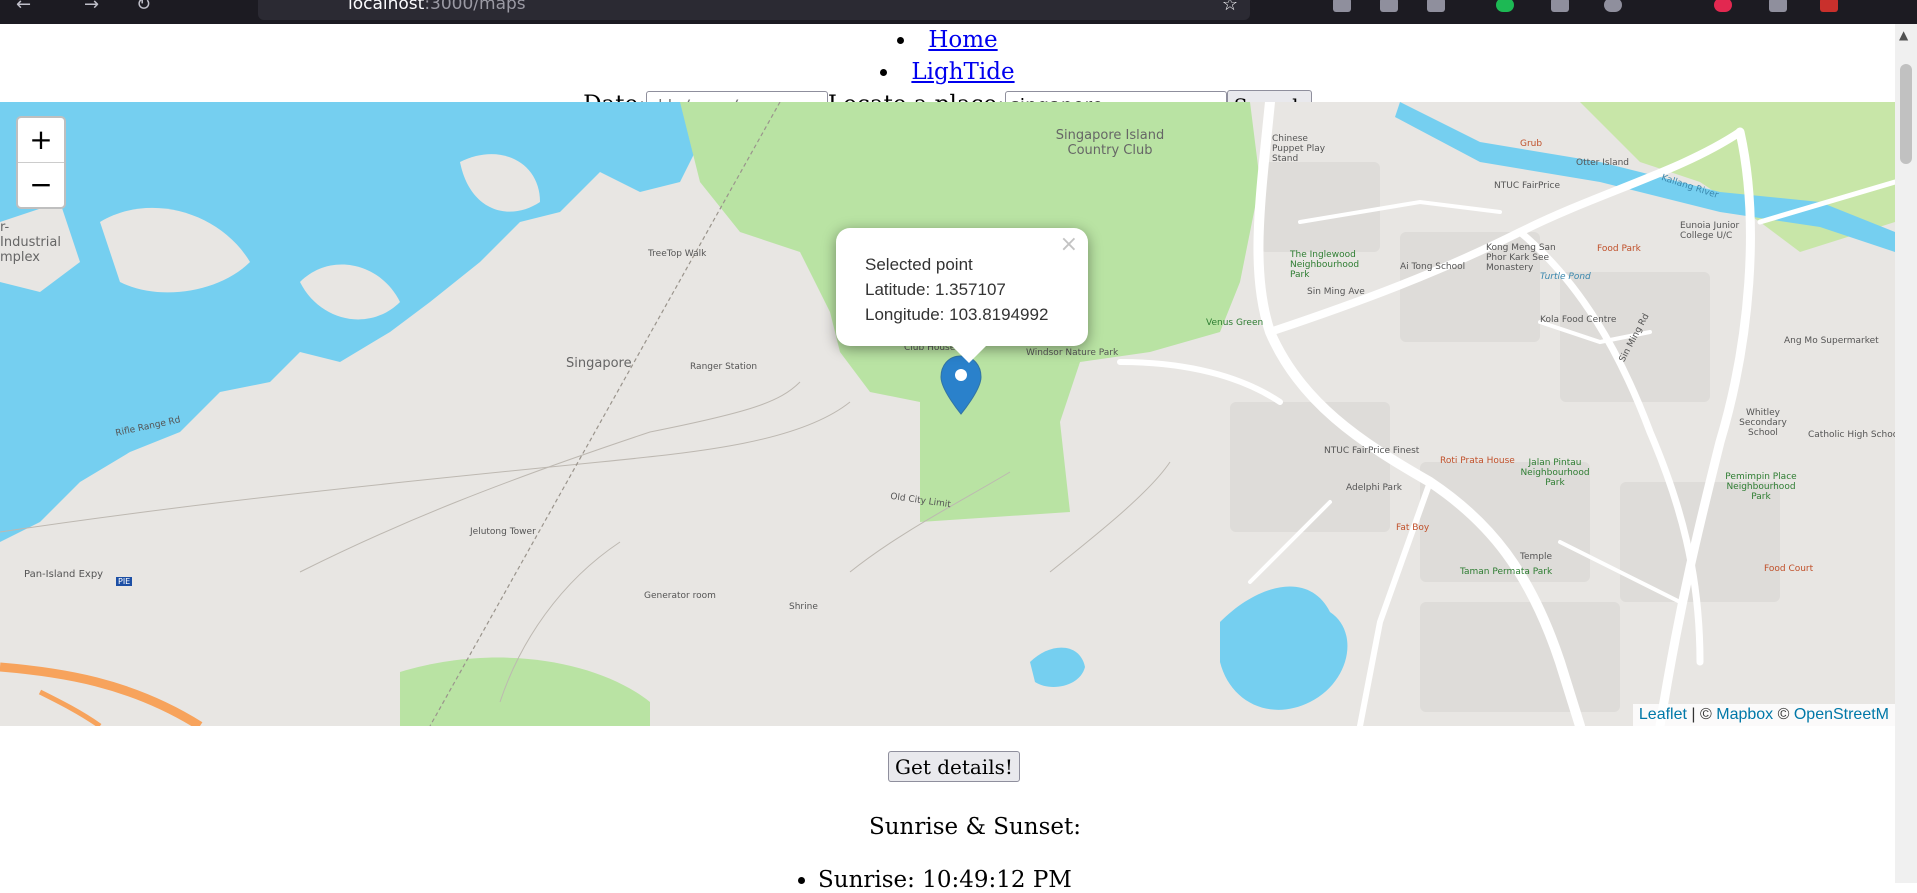  Describe the element at coordinates (1336, 292) in the screenshot. I see `map-label: Sin Ming Ave` at that location.